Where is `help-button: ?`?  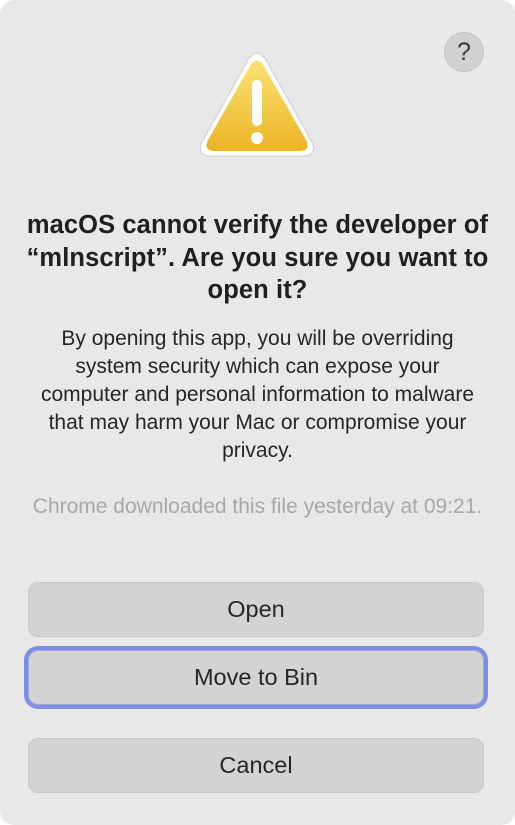 help-button: ? is located at coordinates (464, 52).